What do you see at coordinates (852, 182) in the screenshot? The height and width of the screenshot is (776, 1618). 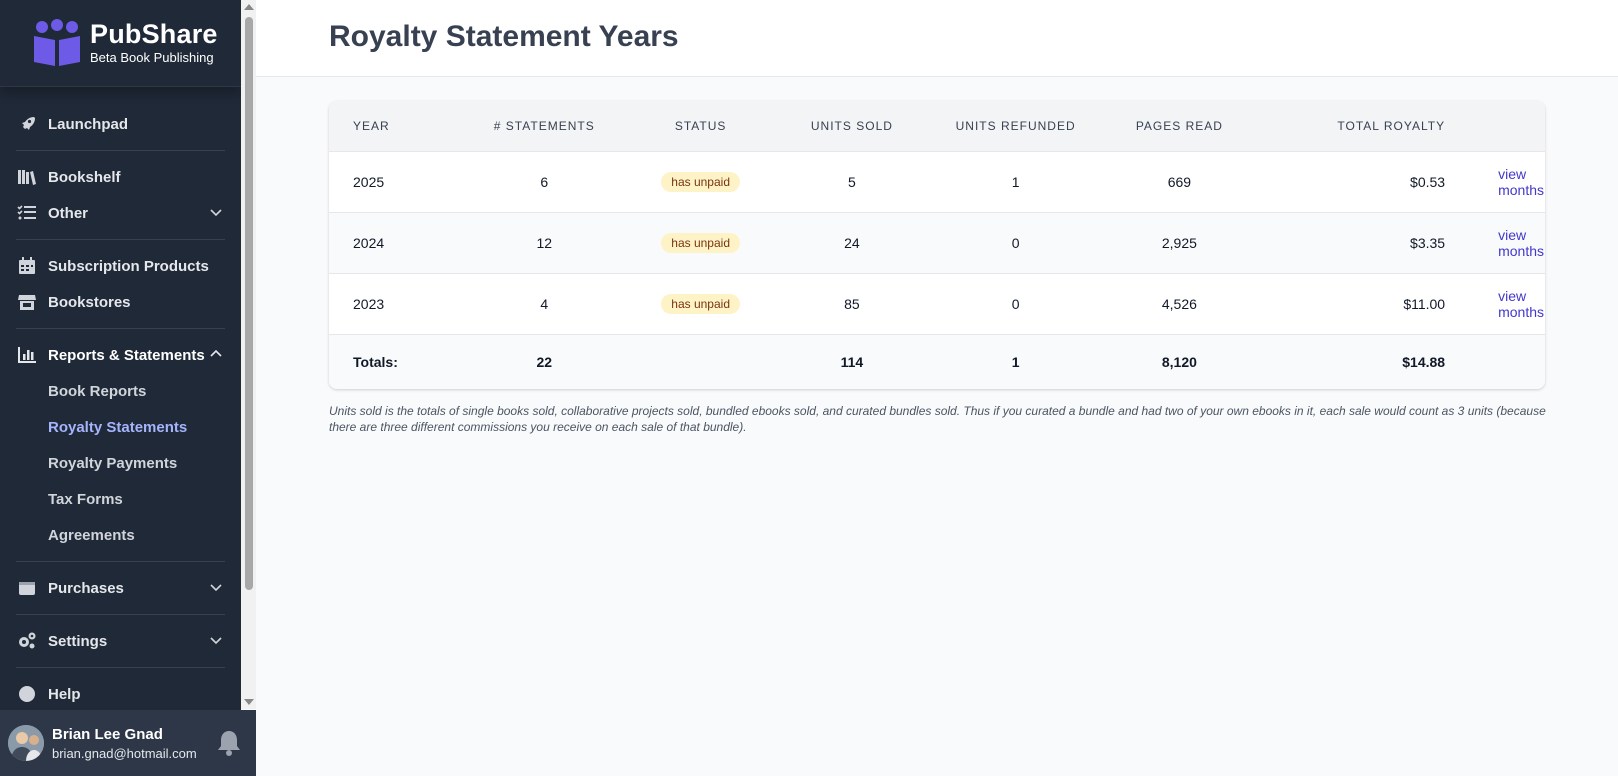 I see `cell-units-sold: 5` at bounding box center [852, 182].